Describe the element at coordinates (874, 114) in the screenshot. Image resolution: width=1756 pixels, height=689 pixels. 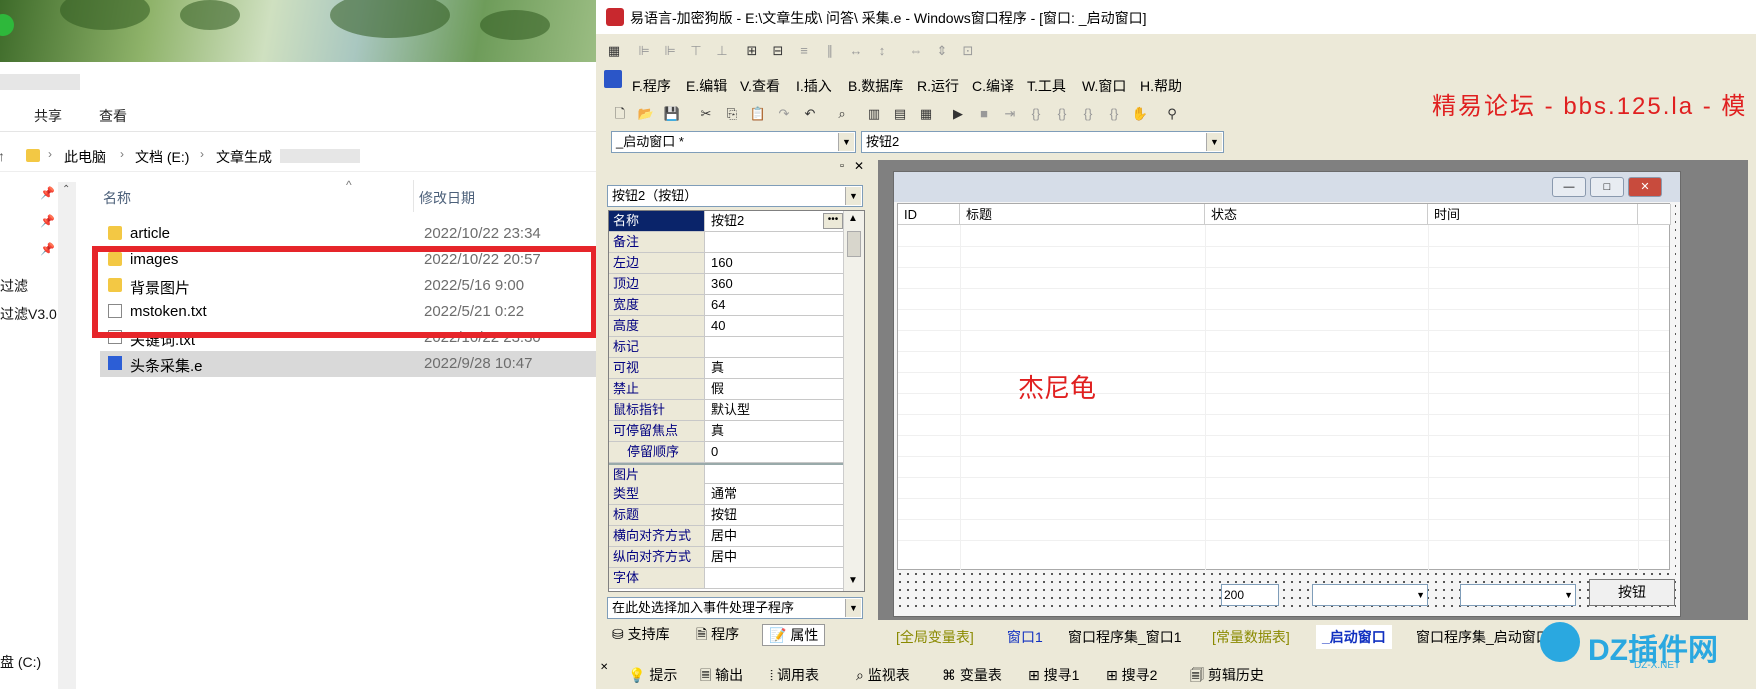
I see `layout-1-icon: ▥` at that location.